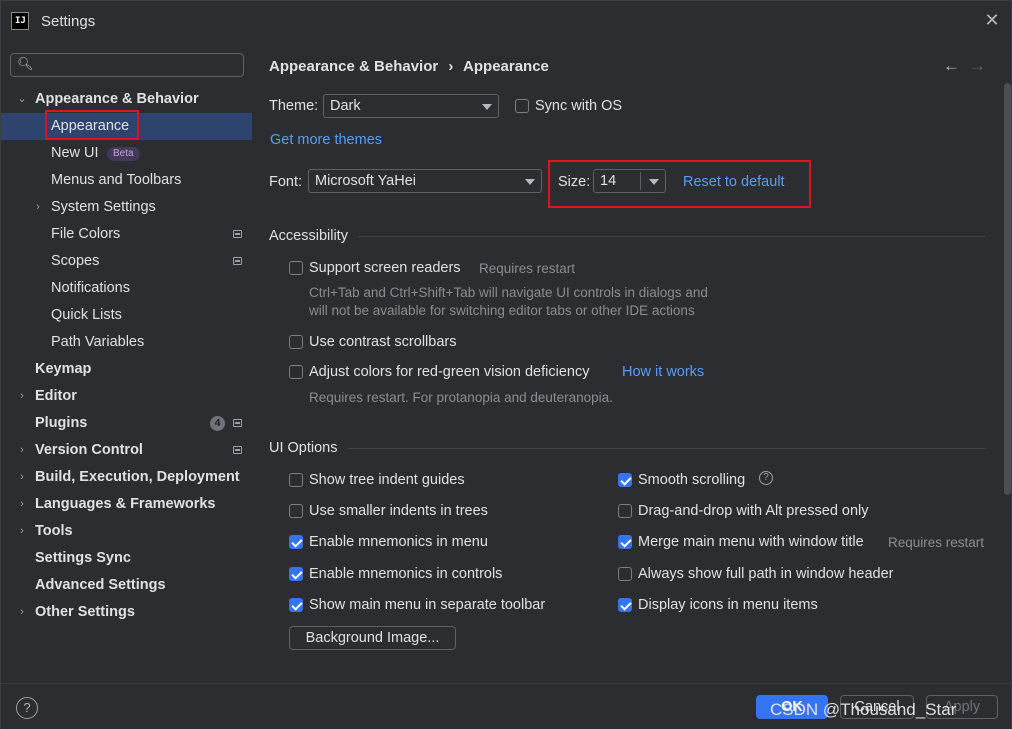  I want to click on mnemonics-controls-label: Enable mnemonics in controls, so click(406, 574).